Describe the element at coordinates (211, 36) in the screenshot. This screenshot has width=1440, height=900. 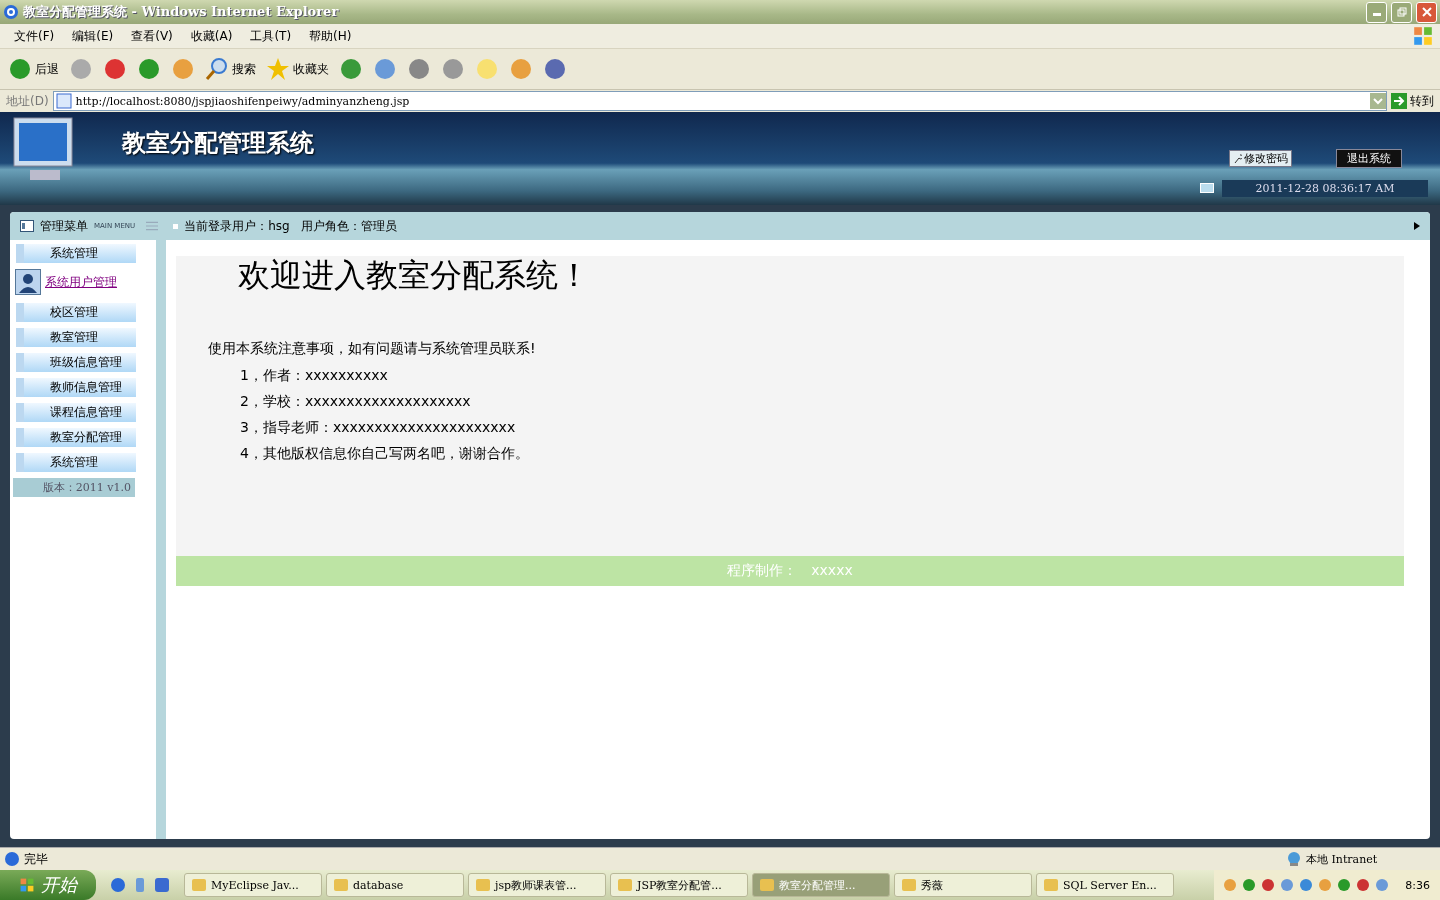
I see `menu-item: 收藏(A)` at that location.